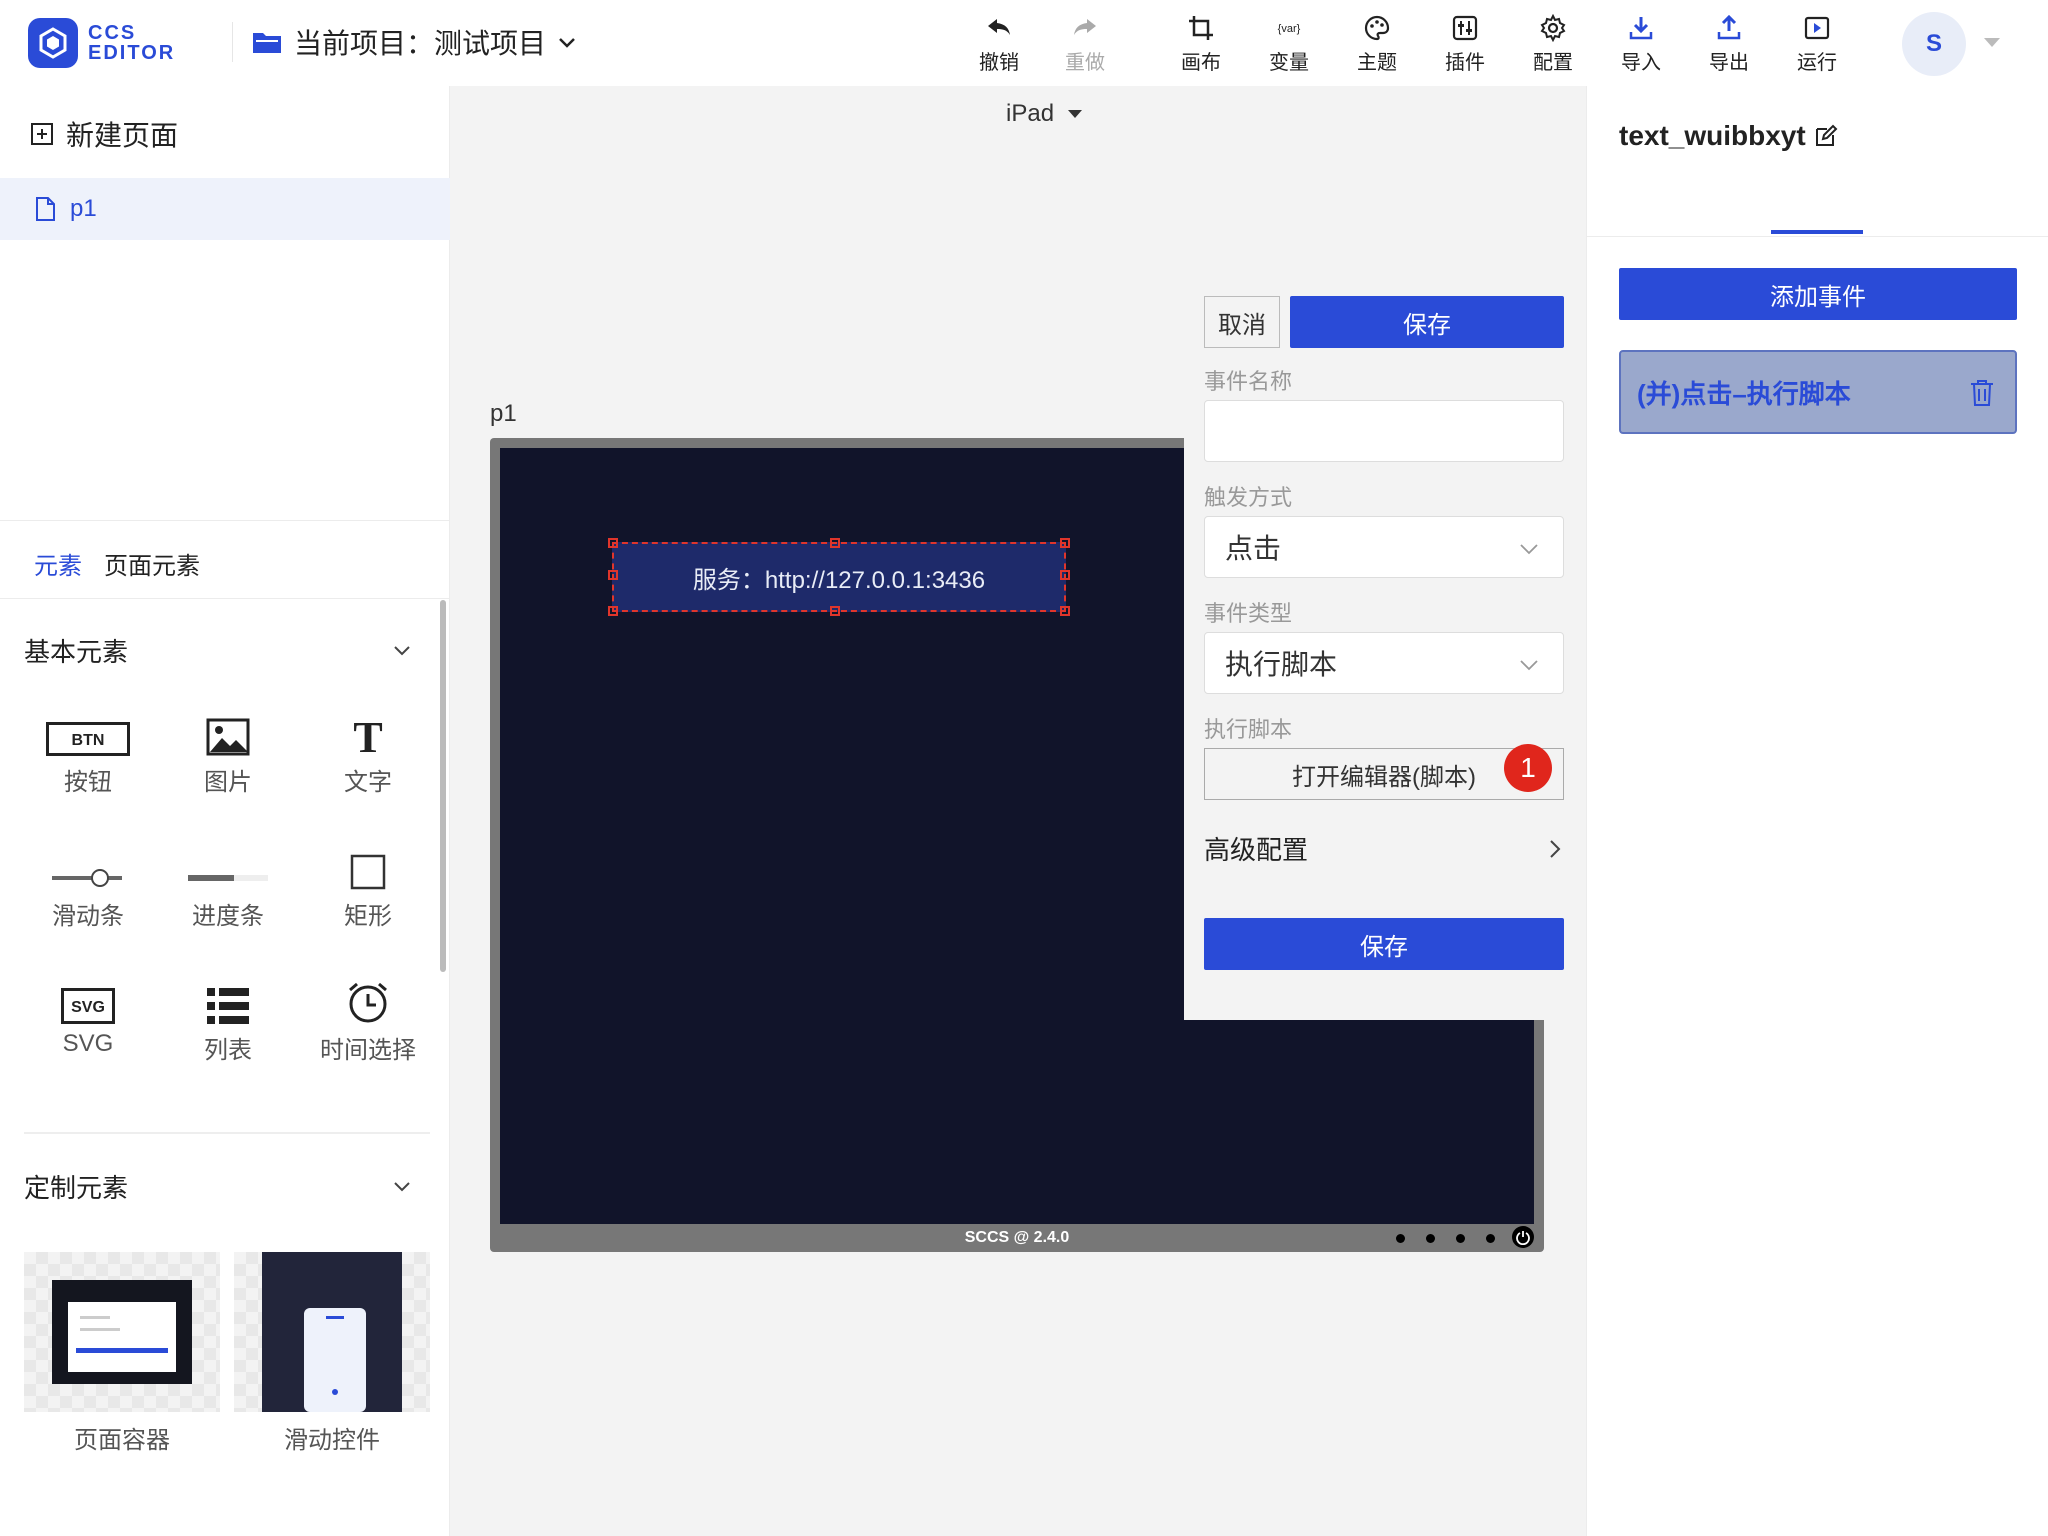 This screenshot has width=2048, height=1536. Describe the element at coordinates (999, 44) in the screenshot. I see `undo-button: 撤销` at that location.